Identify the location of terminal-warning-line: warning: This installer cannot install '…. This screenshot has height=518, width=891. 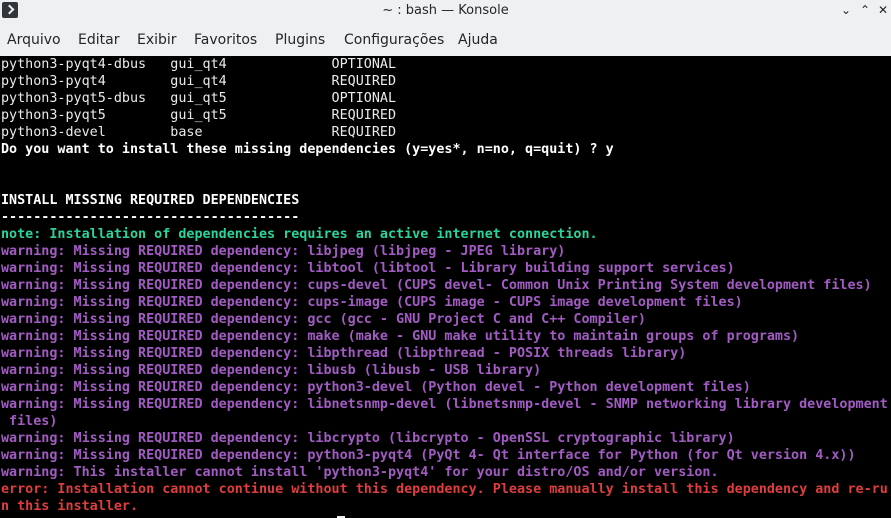
(360, 472).